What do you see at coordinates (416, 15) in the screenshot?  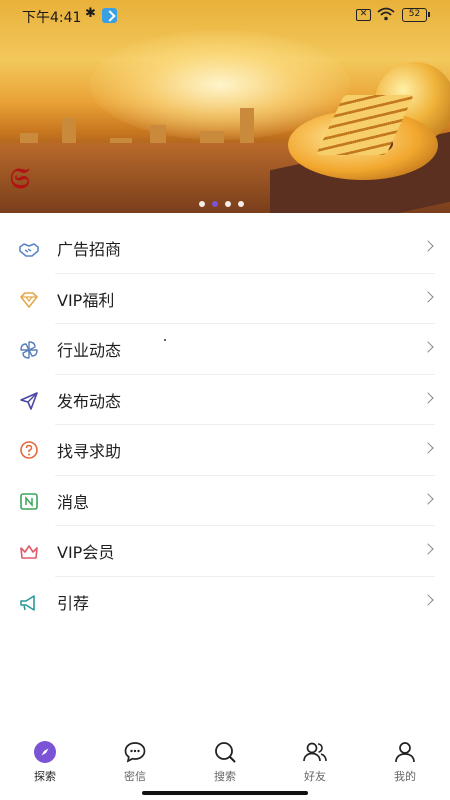 I see `battery-icon: 52` at bounding box center [416, 15].